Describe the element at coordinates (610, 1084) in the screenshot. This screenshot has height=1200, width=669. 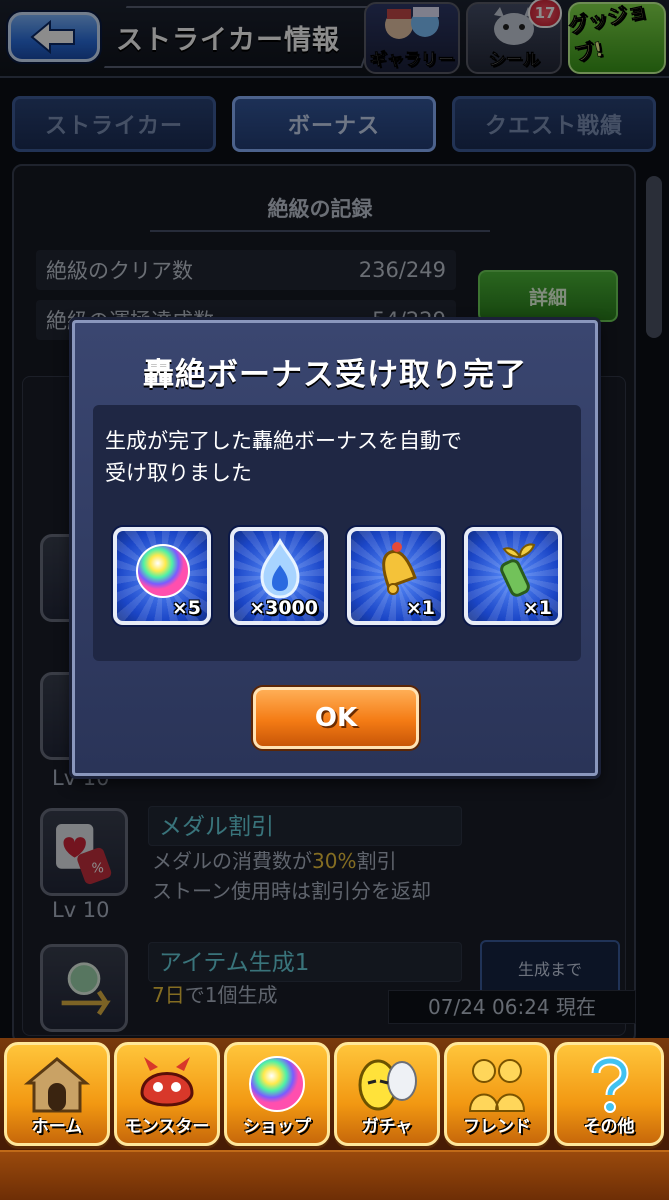
I see `other-icon` at that location.